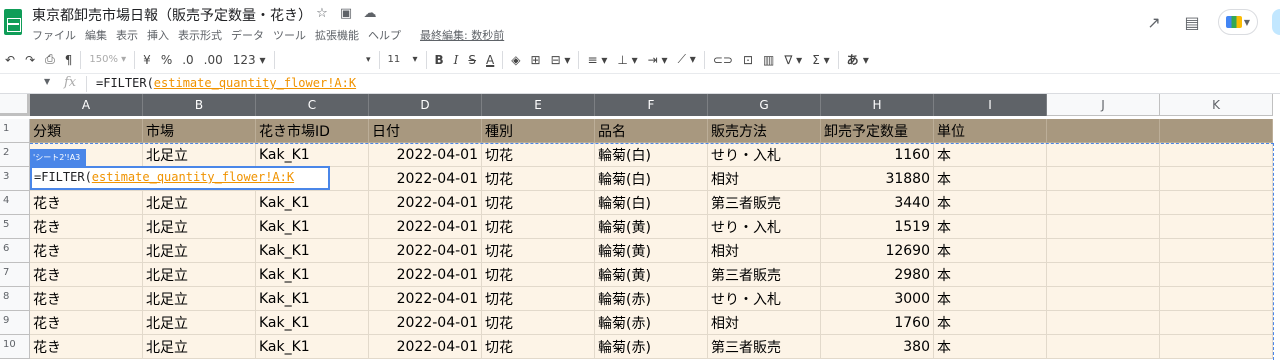 The height and width of the screenshot is (360, 1280). What do you see at coordinates (147, 60) in the screenshot?
I see `currency-button: ¥` at bounding box center [147, 60].